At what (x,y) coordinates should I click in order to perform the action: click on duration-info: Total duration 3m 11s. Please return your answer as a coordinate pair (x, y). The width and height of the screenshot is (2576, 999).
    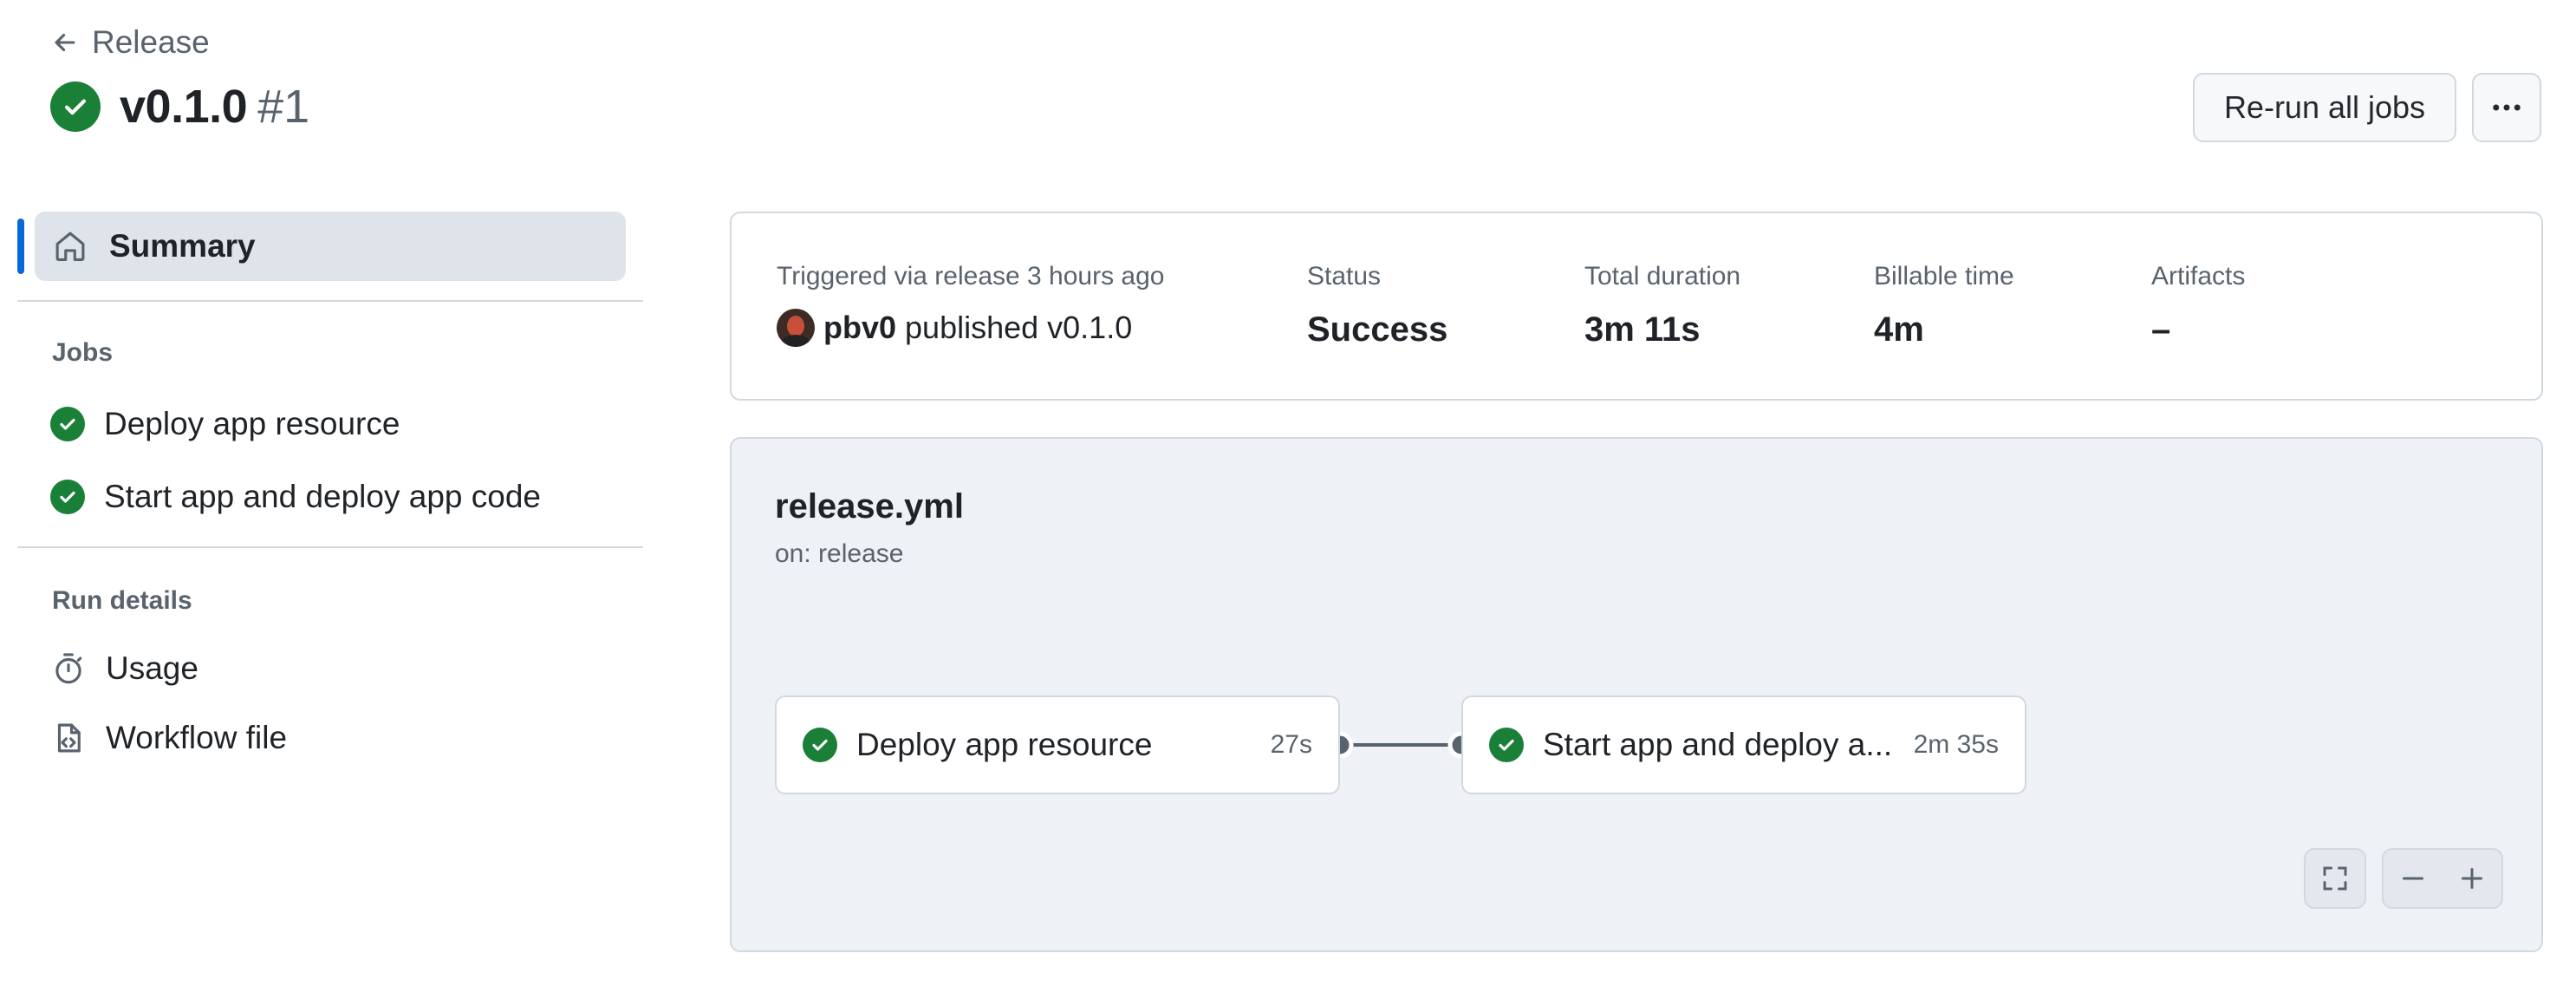
    Looking at the image, I should click on (1662, 305).